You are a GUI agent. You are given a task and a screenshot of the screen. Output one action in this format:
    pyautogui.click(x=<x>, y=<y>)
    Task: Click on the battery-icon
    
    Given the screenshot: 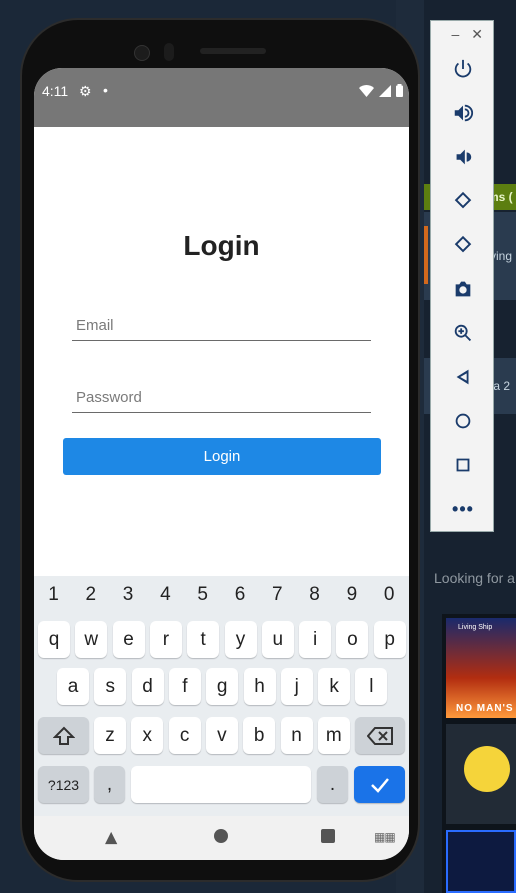 What is the action you would take?
    pyautogui.click(x=399, y=90)
    